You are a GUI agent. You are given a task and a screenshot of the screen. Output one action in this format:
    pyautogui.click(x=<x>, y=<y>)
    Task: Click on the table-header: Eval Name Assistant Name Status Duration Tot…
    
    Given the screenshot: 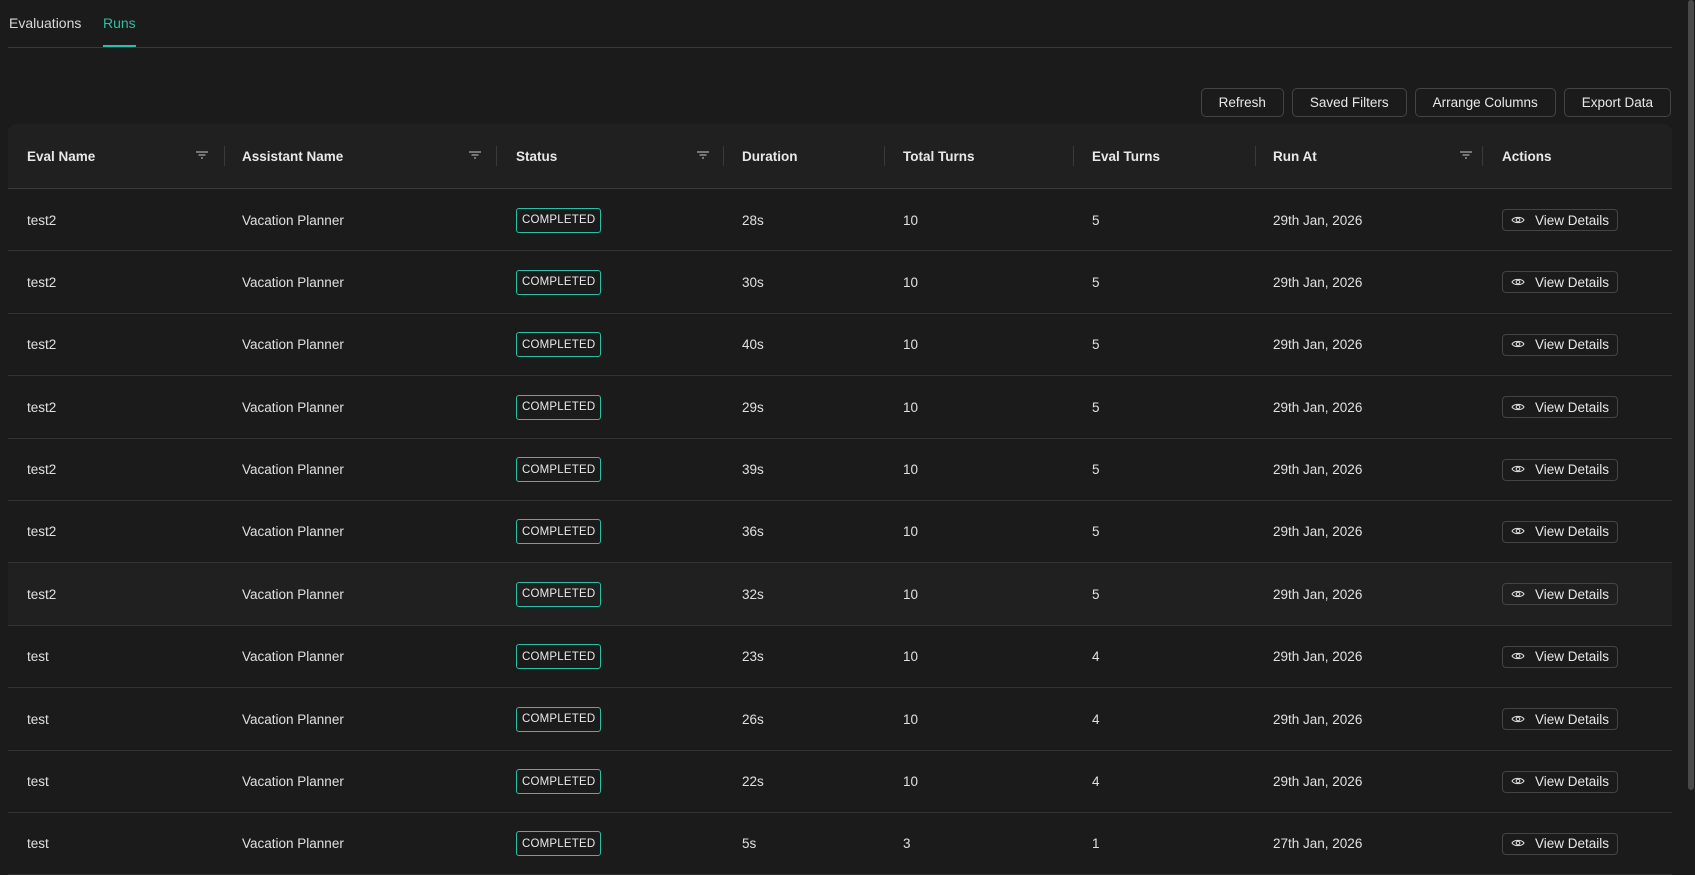 What is the action you would take?
    pyautogui.click(x=840, y=156)
    